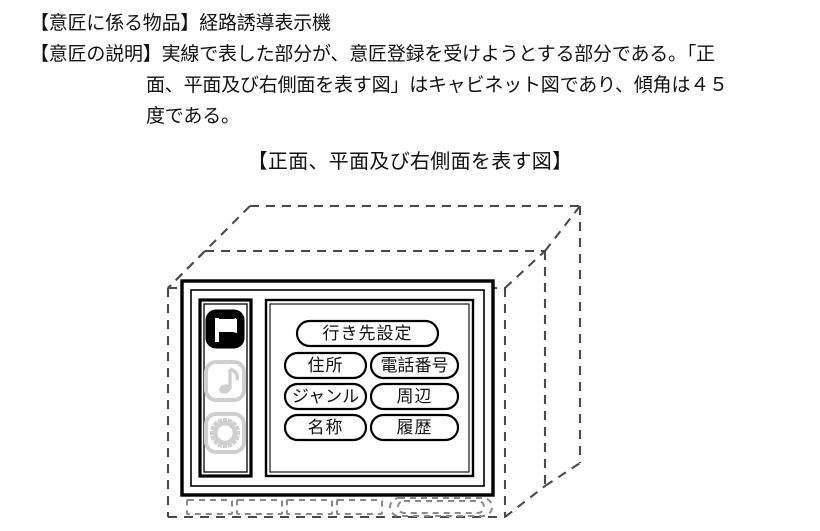 This screenshot has height=531, width=820. What do you see at coordinates (180, 23) in the screenshot?
I see `item-name-line: 【意匠に係る物品】経路誘導表示機` at bounding box center [180, 23].